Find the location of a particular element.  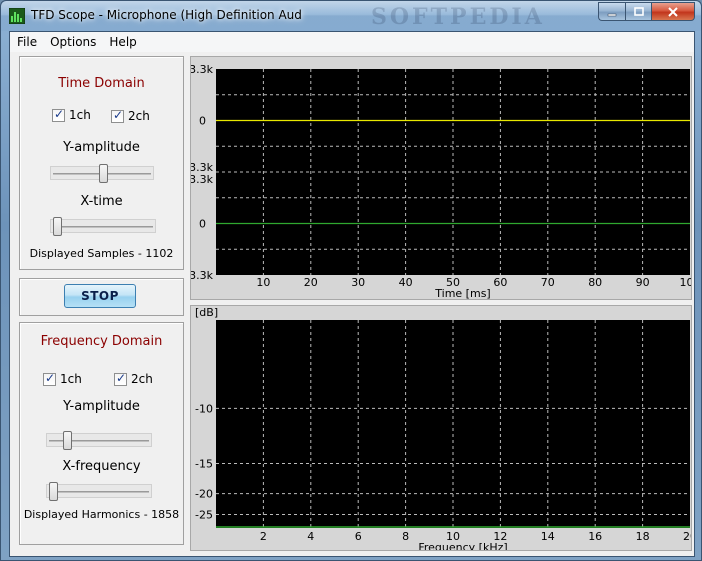

x-tick-label: 2 is located at coordinates (263, 536).